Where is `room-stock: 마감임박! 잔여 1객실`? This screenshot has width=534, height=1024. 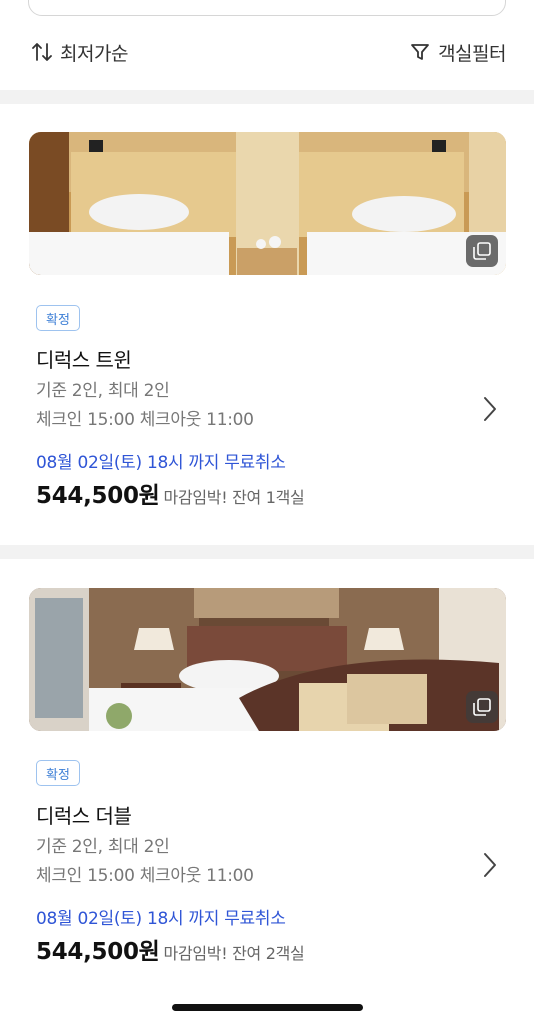
room-stock: 마감임박! 잔여 1객실 is located at coordinates (234, 497).